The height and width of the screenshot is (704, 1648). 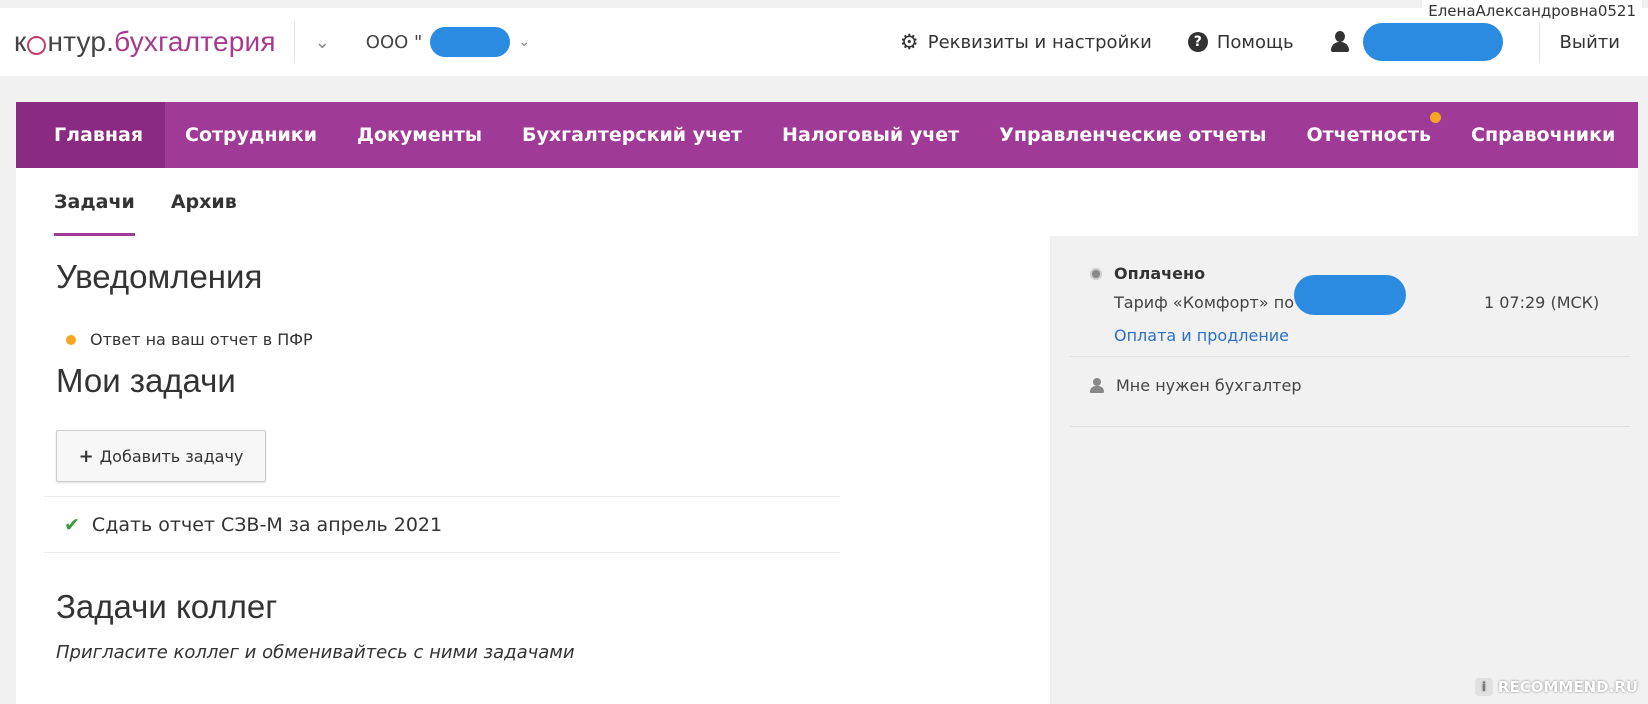 I want to click on recommend-watermark: i RECOMMEND.RU, so click(x=1556, y=687).